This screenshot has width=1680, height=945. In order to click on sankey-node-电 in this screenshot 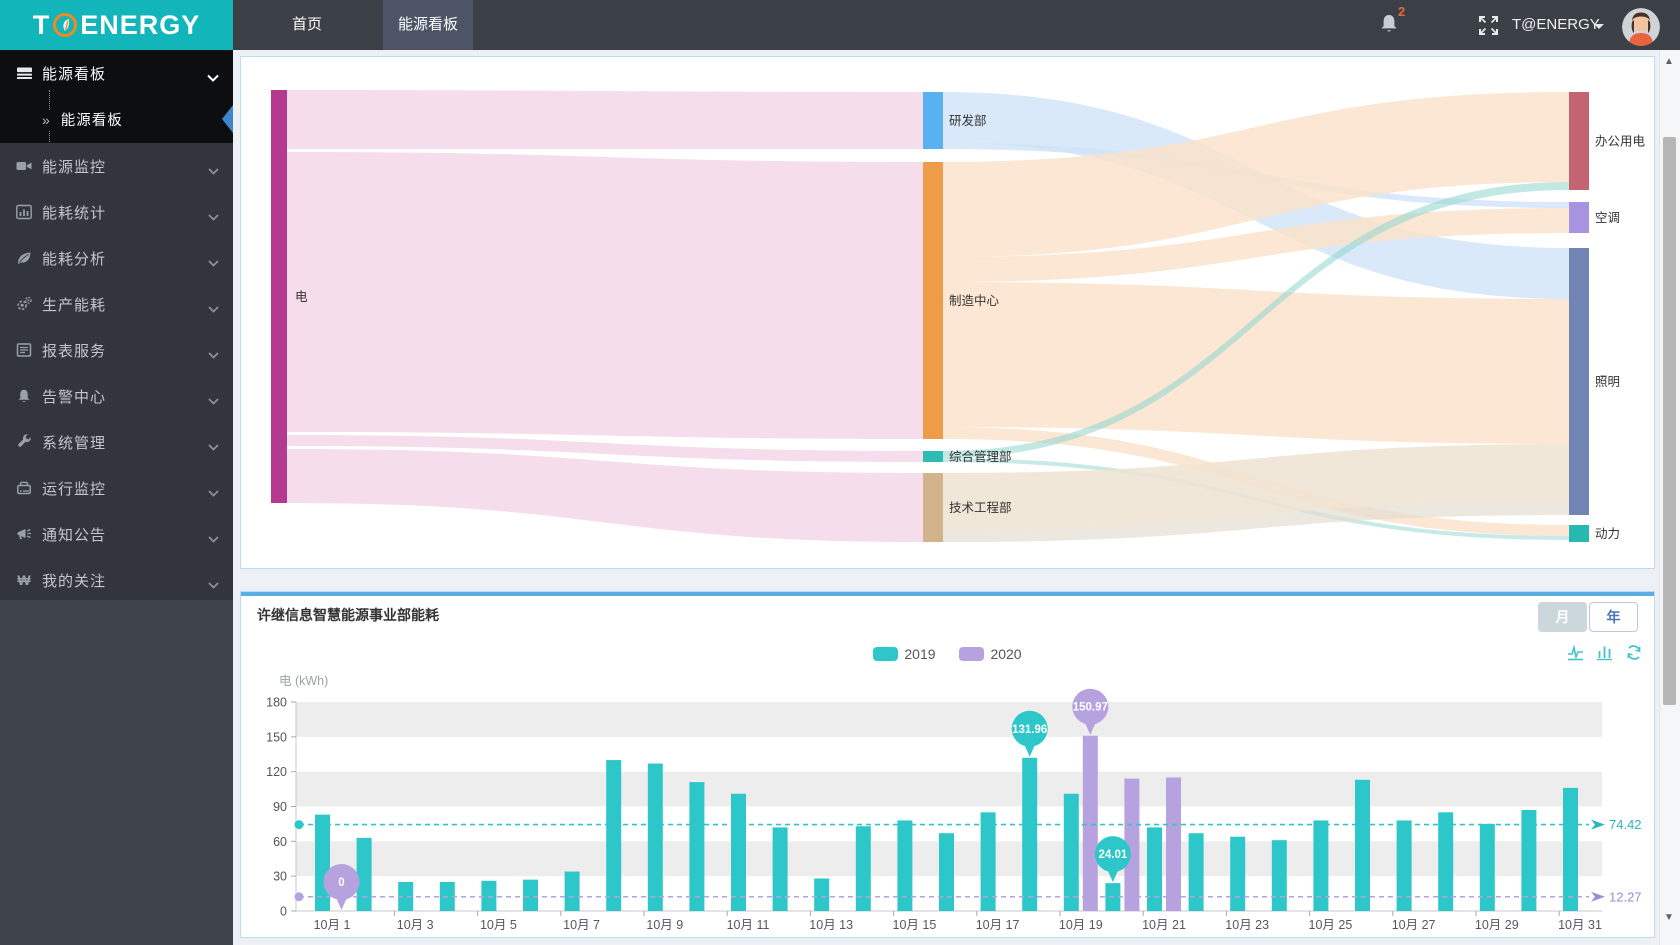, I will do `click(279, 296)`.